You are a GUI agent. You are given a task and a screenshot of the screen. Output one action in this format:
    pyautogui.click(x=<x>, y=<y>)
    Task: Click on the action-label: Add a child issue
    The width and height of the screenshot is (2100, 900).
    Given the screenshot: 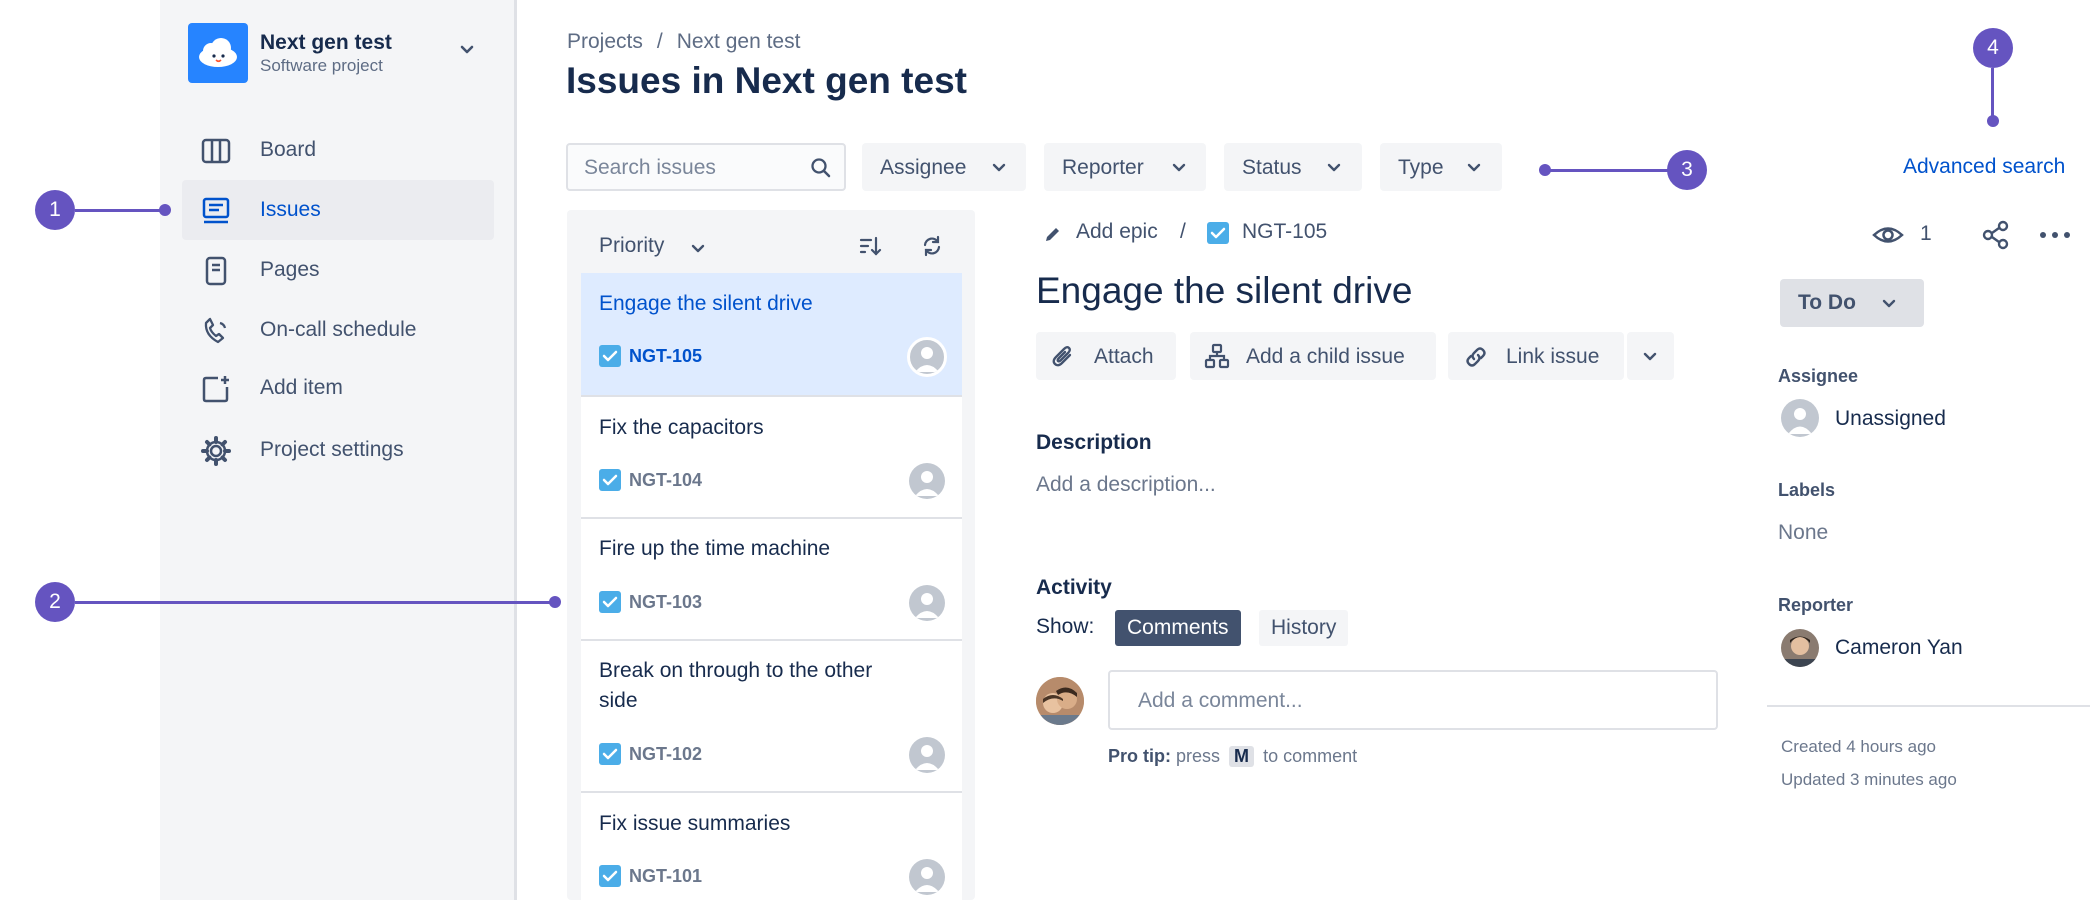 What is the action you would take?
    pyautogui.click(x=1325, y=356)
    